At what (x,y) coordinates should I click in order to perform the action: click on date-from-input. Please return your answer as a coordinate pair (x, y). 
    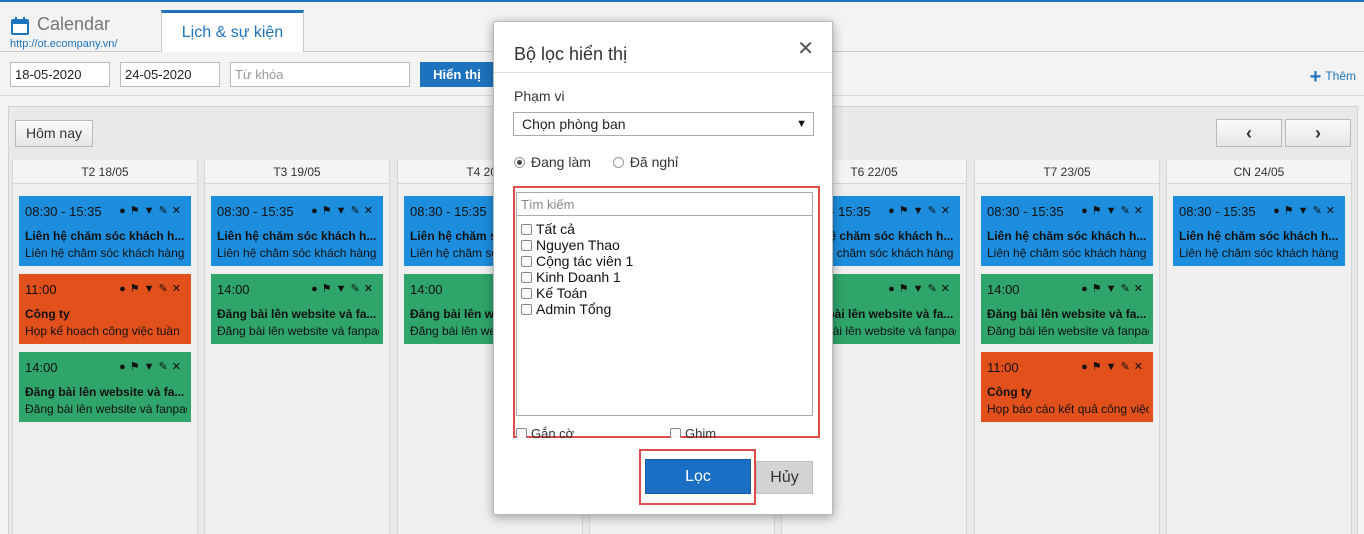
    Looking at the image, I should click on (60, 74).